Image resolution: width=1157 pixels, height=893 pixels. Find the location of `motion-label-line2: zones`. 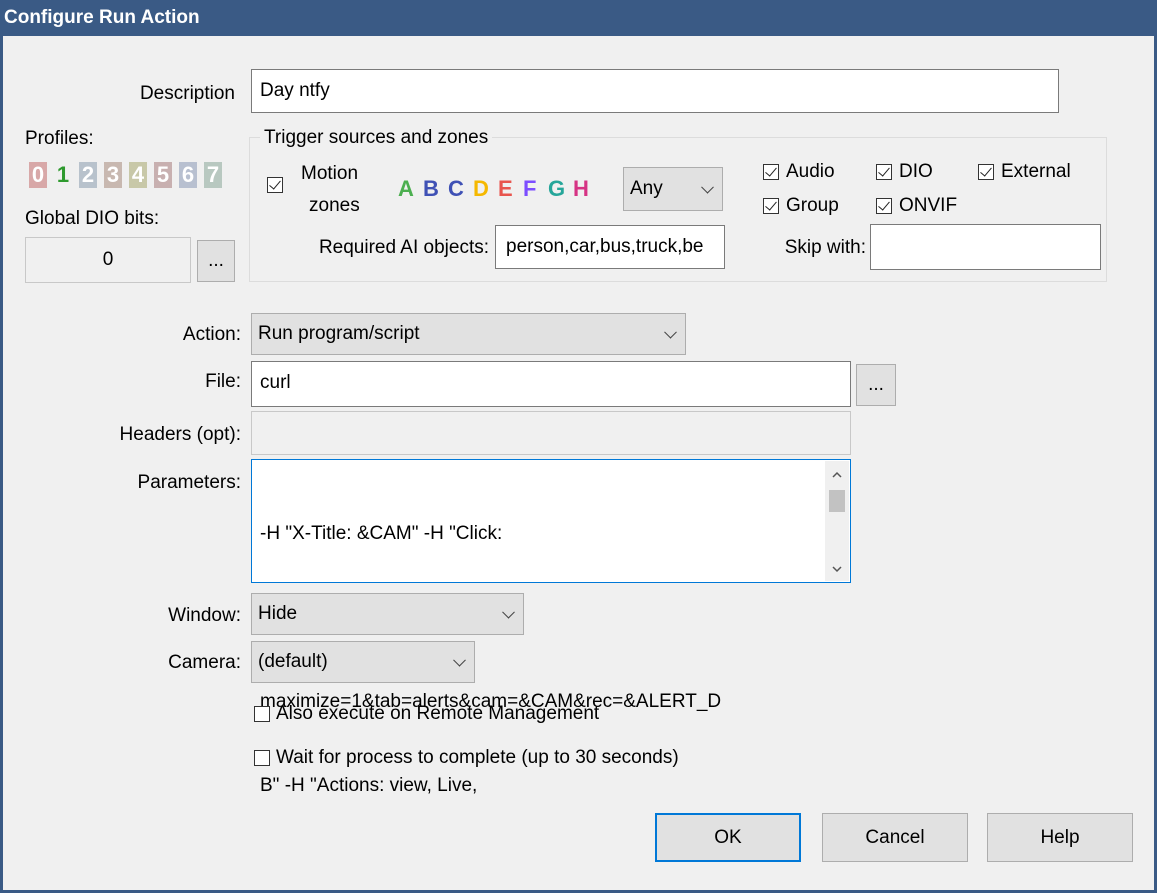

motion-label-line2: zones is located at coordinates (334, 206).